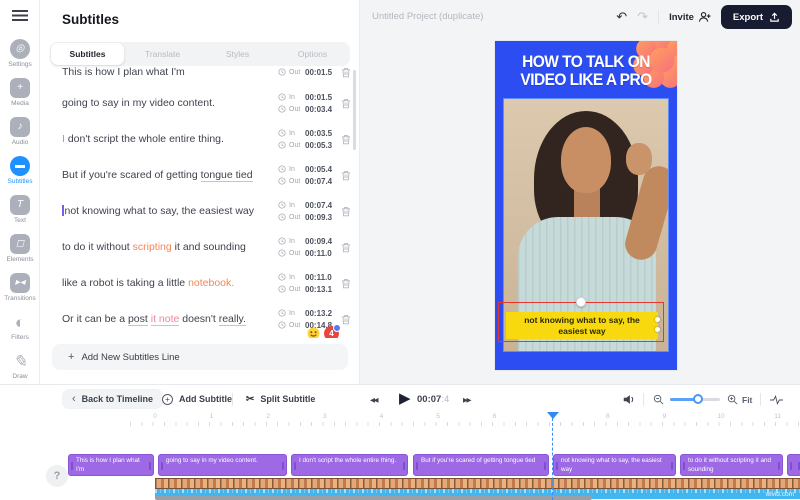  What do you see at coordinates (307, 277) in the screenshot?
I see `time-in: In 00:11.0` at bounding box center [307, 277].